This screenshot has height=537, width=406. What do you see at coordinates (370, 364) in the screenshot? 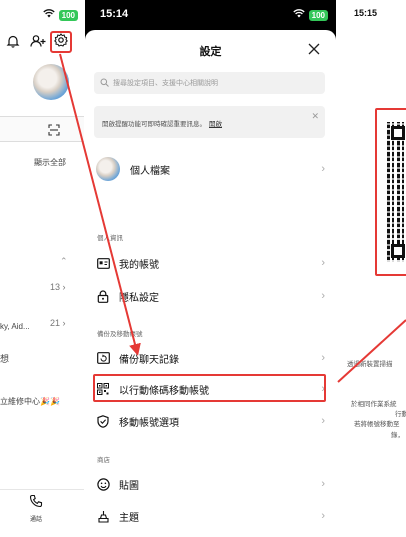
I see `instruction-line-1: 透過新裝置掃描` at bounding box center [370, 364].